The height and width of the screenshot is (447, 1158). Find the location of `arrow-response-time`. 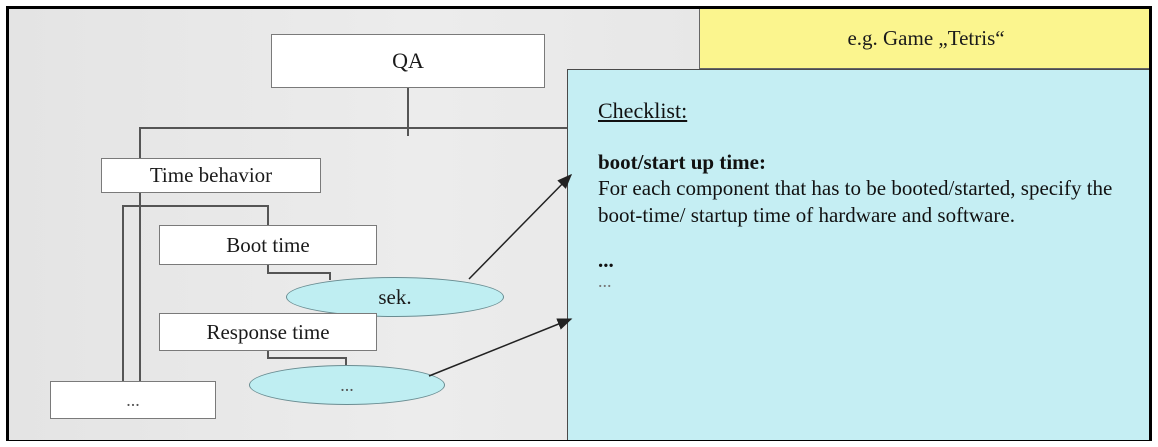

arrow-response-time is located at coordinates (500, 347).